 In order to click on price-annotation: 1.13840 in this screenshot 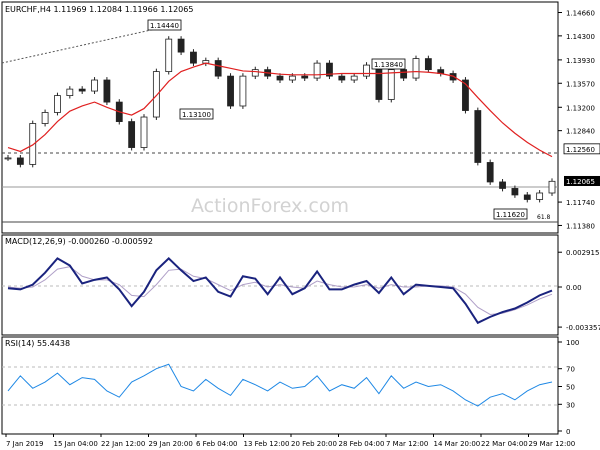, I will do `click(388, 65)`.